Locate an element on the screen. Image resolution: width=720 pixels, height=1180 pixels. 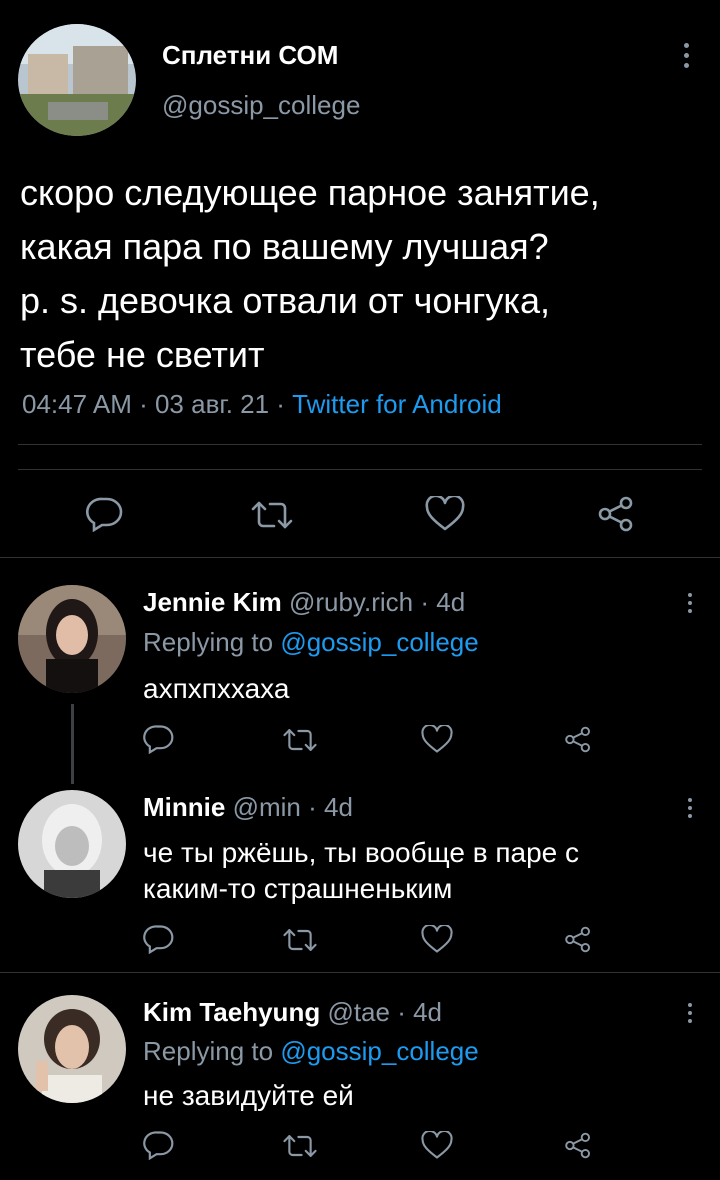
reply-author-name: Jennie Kim is located at coordinates (212, 602).